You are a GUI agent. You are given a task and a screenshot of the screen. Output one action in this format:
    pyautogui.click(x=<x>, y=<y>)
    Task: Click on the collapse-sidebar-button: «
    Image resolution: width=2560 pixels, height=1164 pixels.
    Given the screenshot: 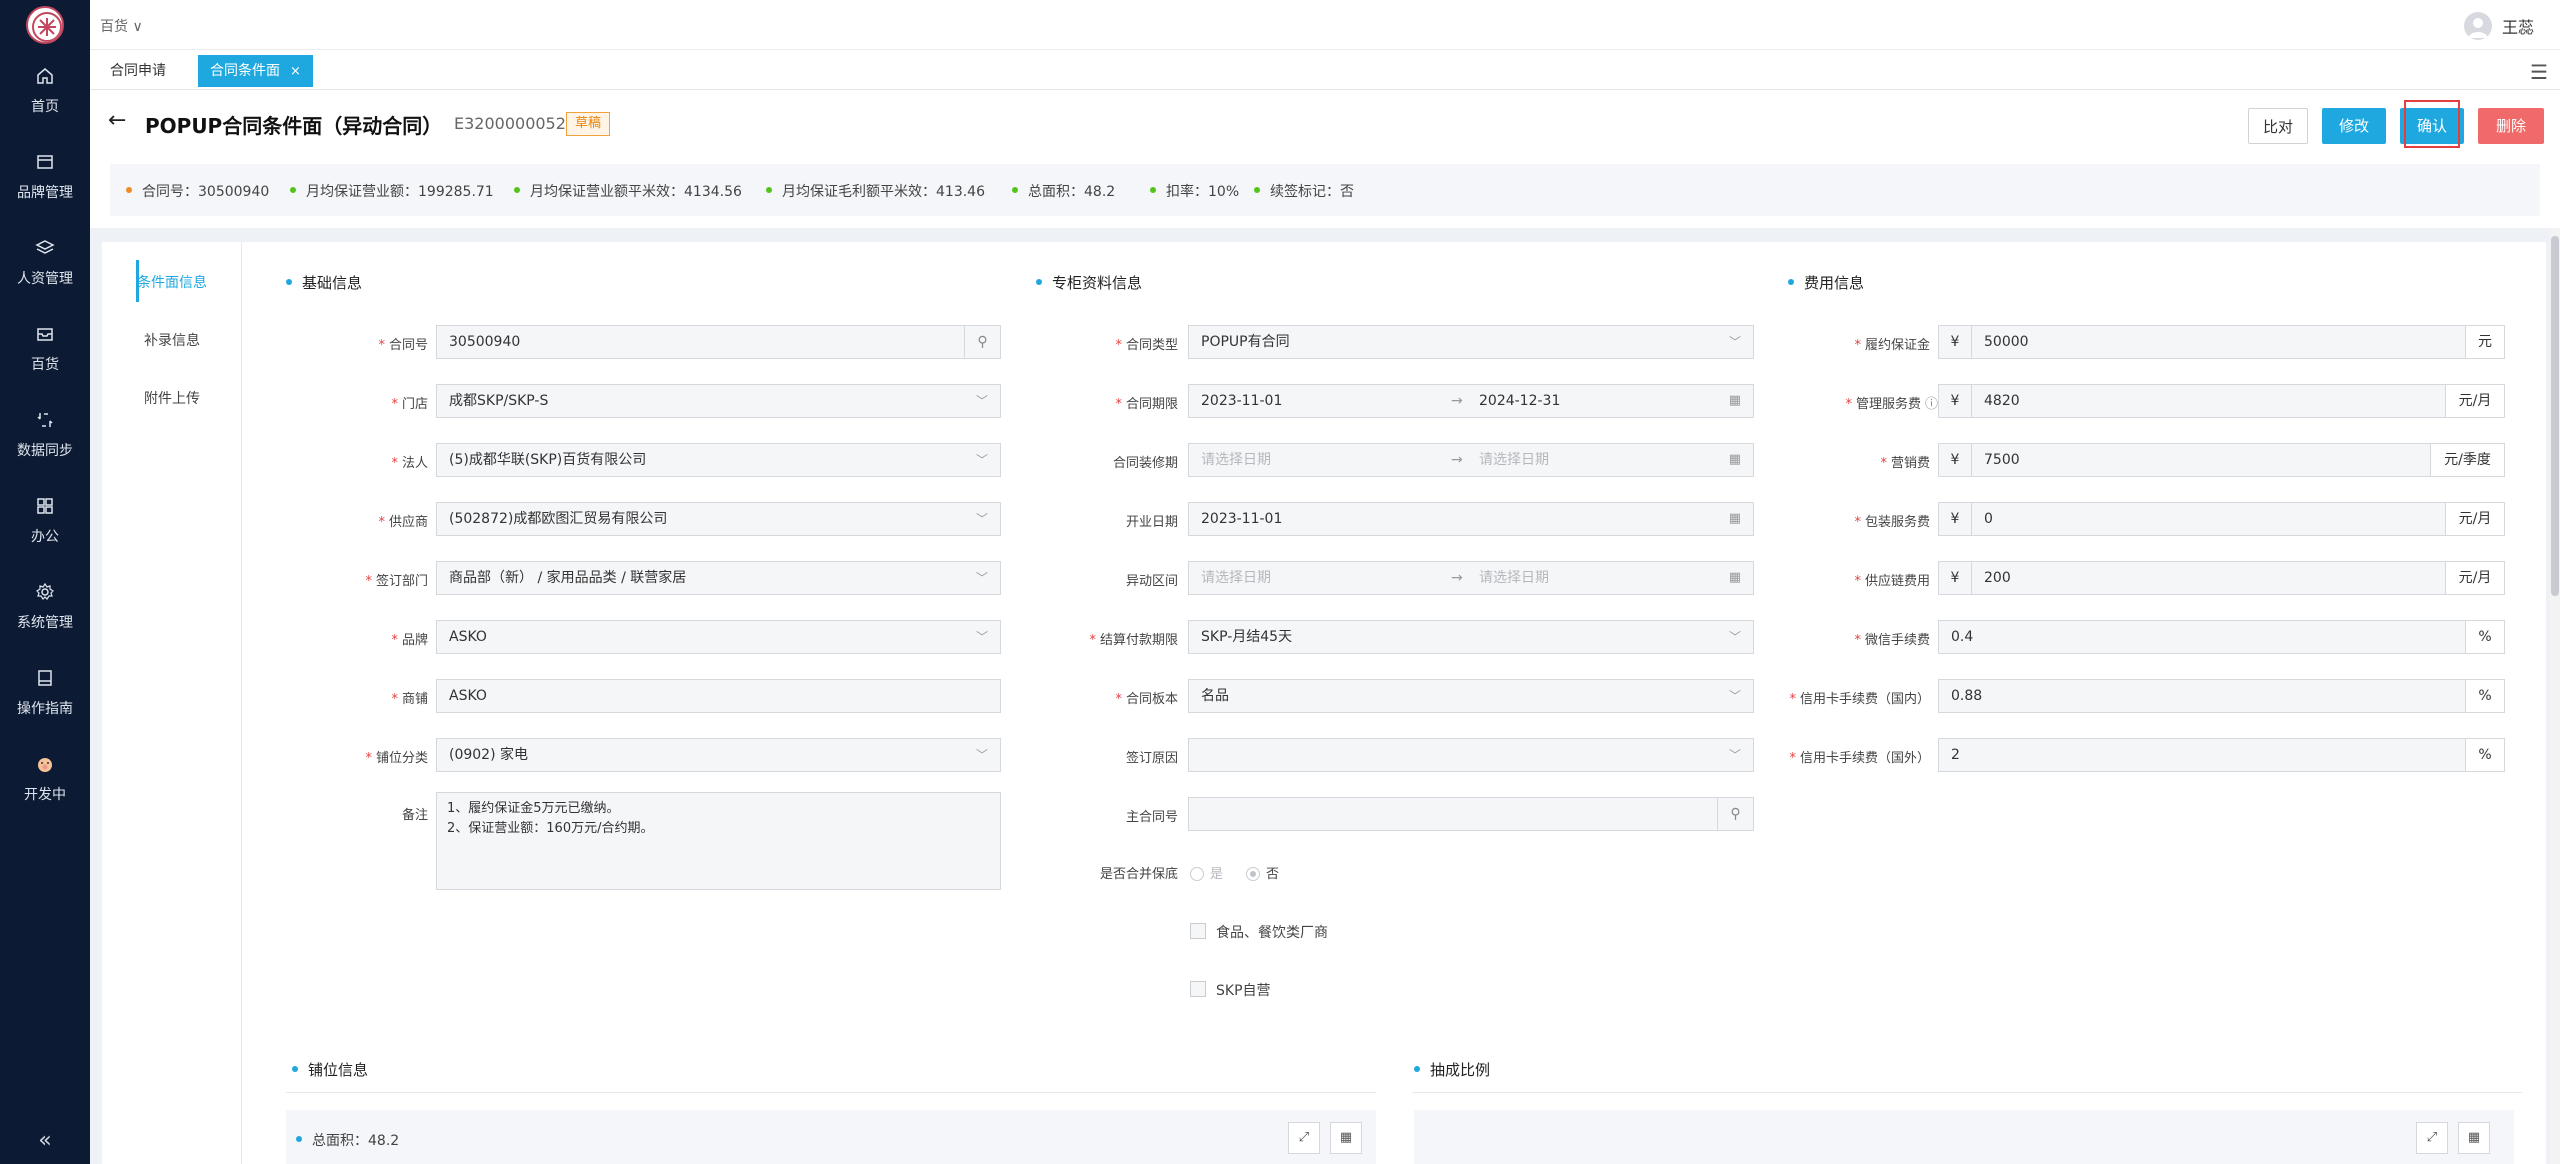 What is the action you would take?
    pyautogui.click(x=45, y=1141)
    